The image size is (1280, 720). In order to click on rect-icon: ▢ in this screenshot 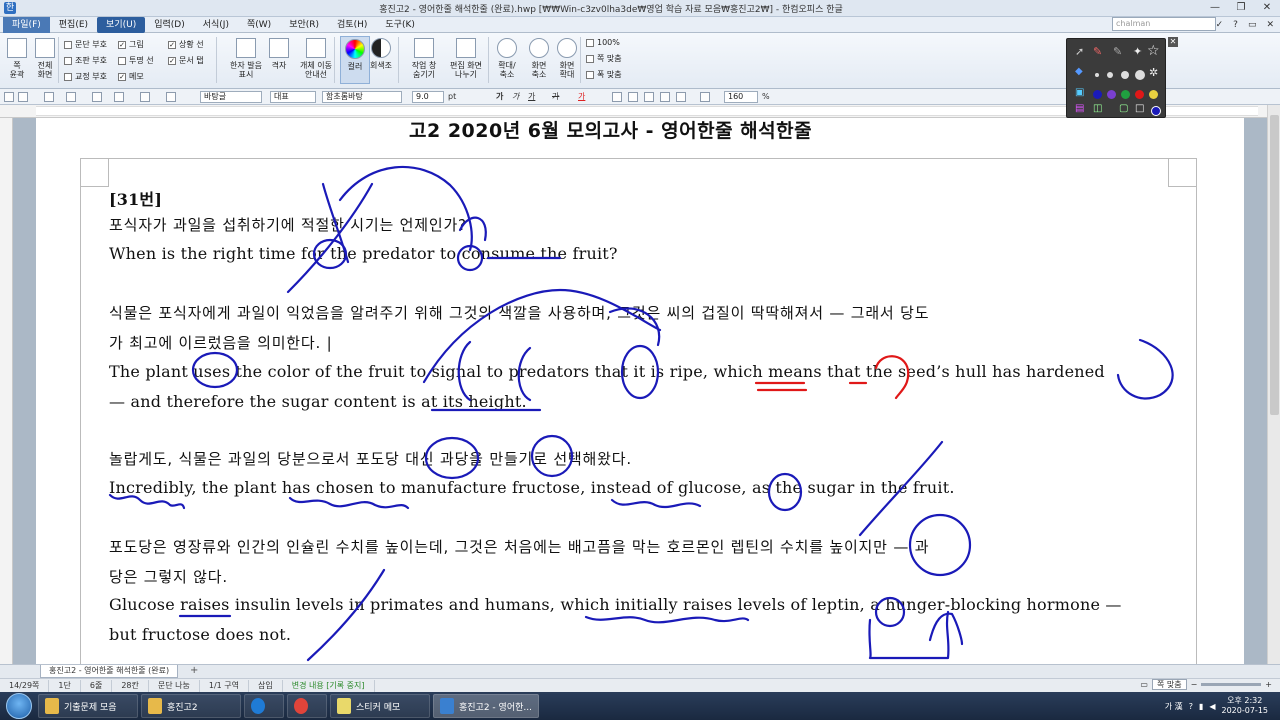, I will do `click(1123, 108)`.